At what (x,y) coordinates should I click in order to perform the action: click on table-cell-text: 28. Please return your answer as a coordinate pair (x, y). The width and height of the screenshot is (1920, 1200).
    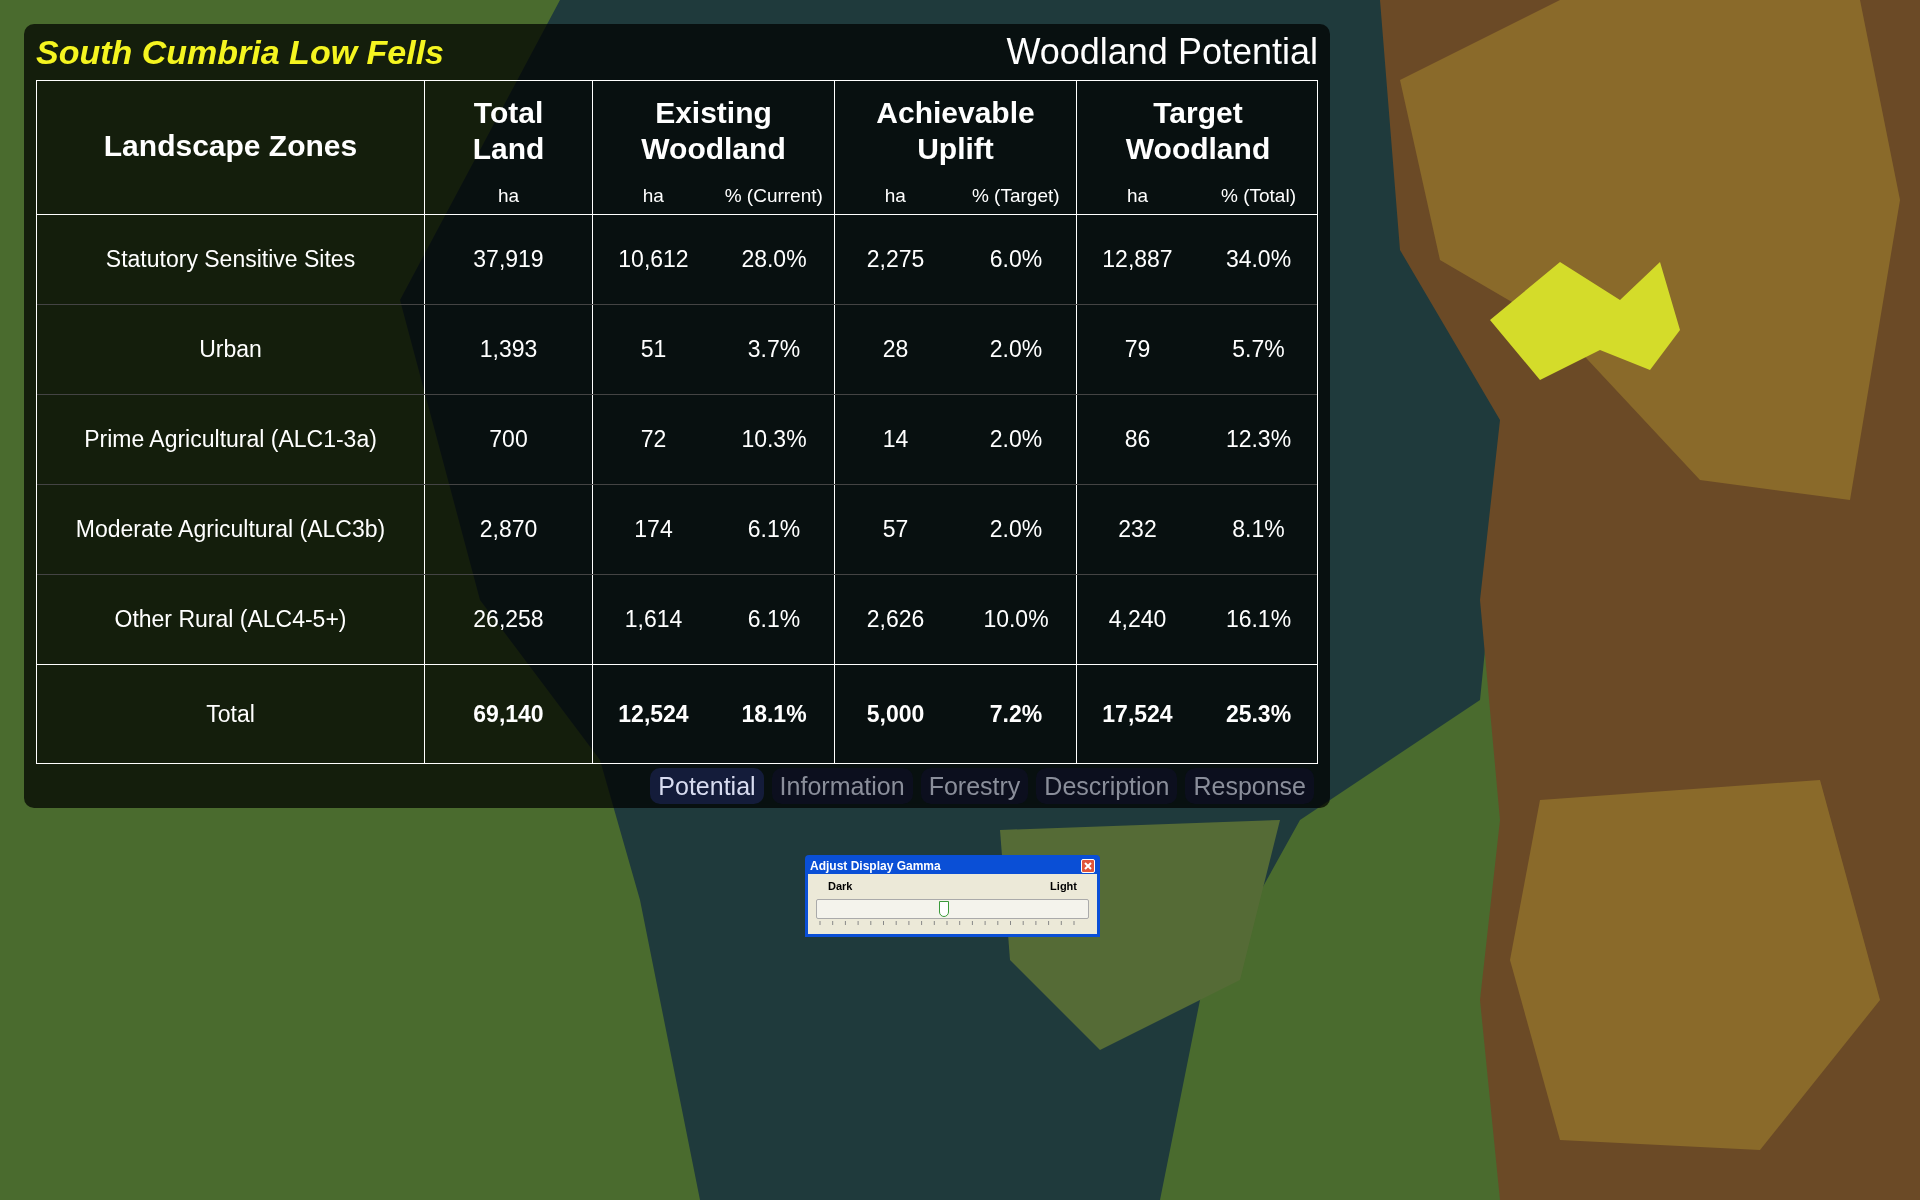
    Looking at the image, I should click on (895, 350).